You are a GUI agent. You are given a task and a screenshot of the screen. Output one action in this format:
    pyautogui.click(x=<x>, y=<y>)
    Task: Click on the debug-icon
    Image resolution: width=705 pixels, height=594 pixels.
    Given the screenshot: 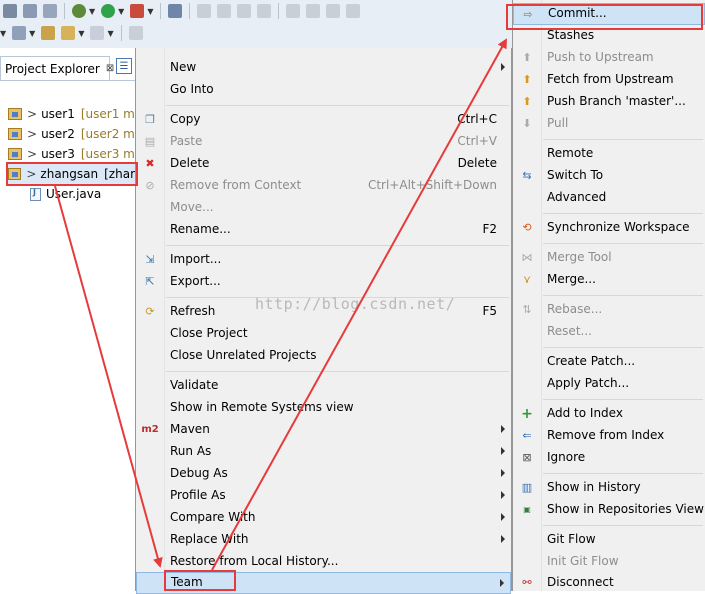 What is the action you would take?
    pyautogui.click(x=79, y=11)
    